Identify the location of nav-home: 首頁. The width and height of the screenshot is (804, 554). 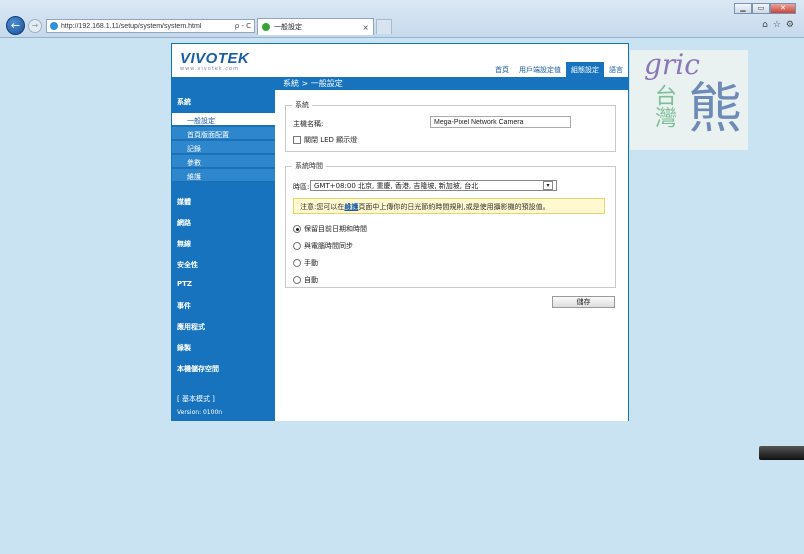
(502, 69).